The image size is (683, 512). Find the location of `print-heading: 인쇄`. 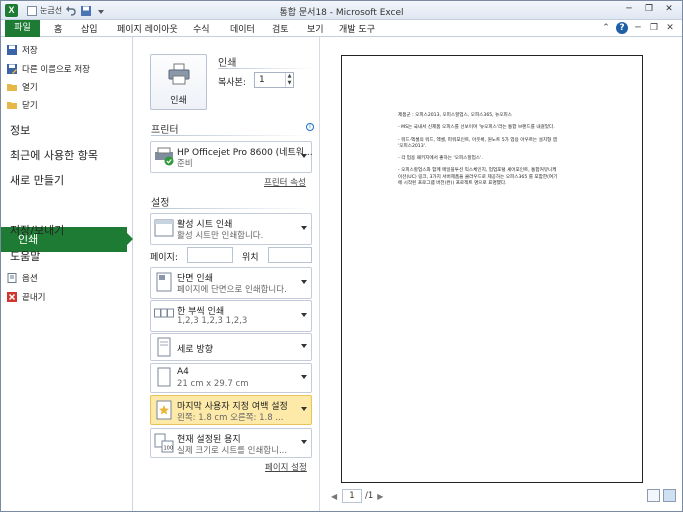

print-heading: 인쇄 is located at coordinates (227, 63).